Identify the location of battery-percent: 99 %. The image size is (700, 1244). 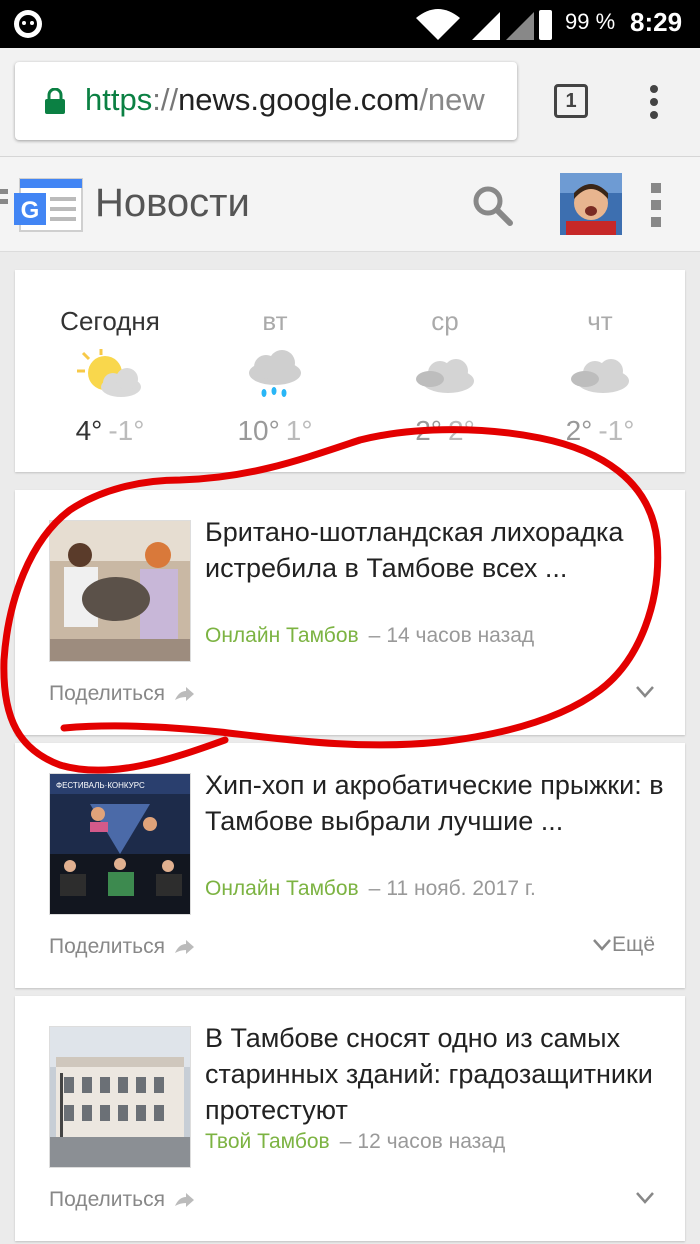
(590, 21).